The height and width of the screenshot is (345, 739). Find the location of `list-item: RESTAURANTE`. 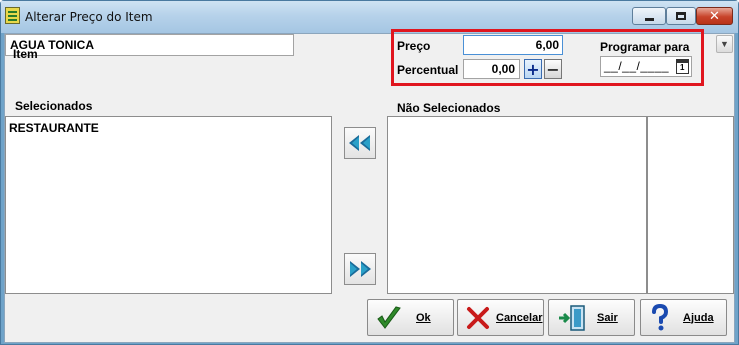

list-item: RESTAURANTE is located at coordinates (54, 128).